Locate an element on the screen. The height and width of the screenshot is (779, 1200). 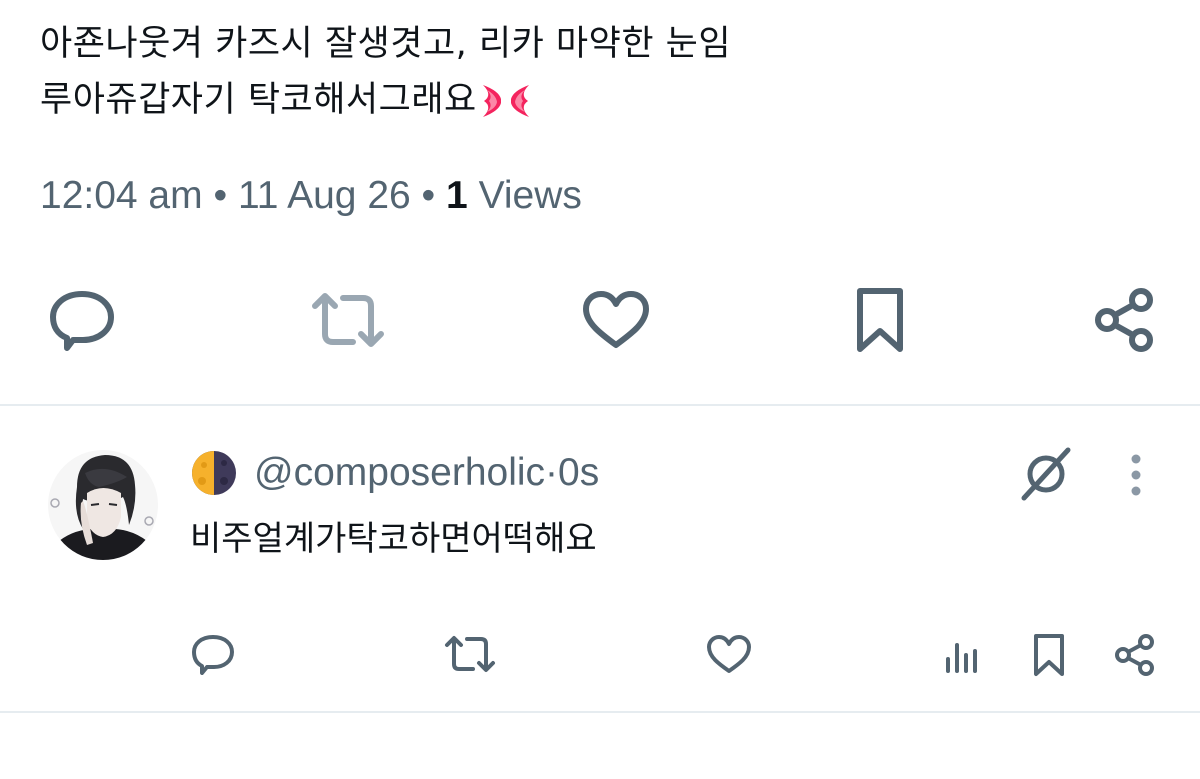
tweet-text: 아죤나웃겨 카즈시 잘생겻고, 리카 마약한 눈임 루아쥬갑자기 탁코해서그래요 is located at coordinates (600, 72).